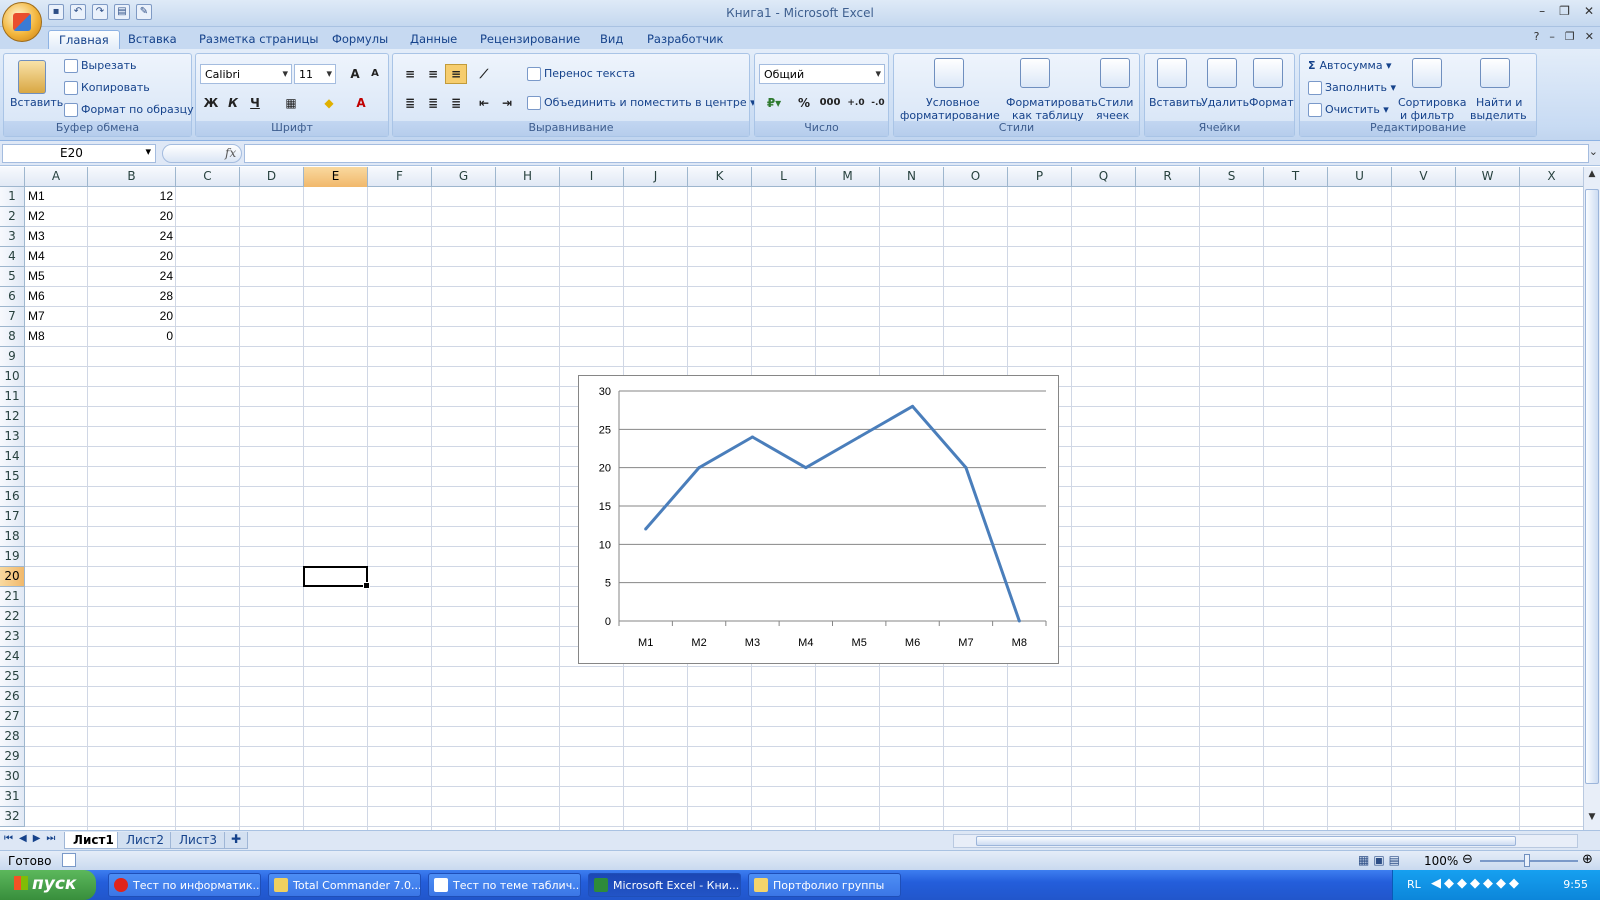  I want to click on minimize-icon: –, so click(1542, 11).